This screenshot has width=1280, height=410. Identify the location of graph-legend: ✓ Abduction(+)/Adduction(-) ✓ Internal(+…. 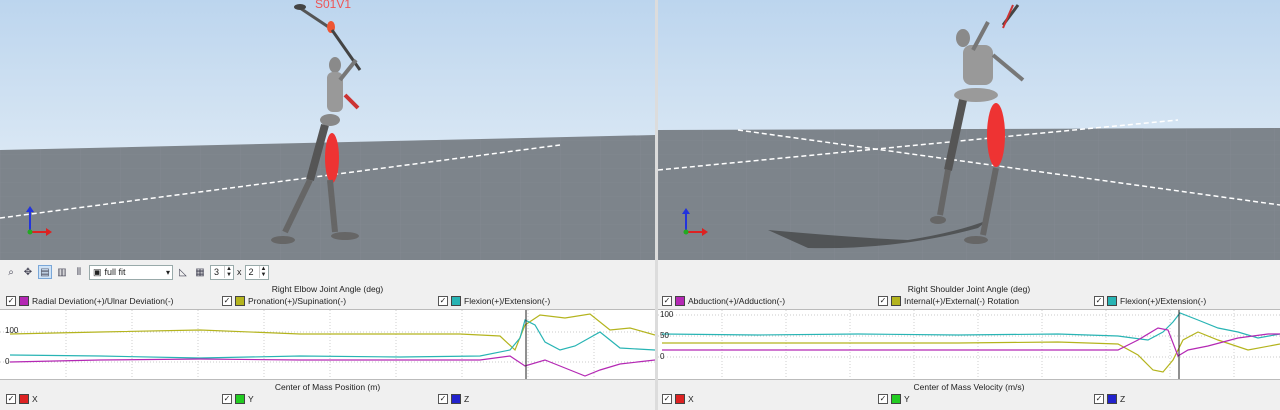
(969, 302).